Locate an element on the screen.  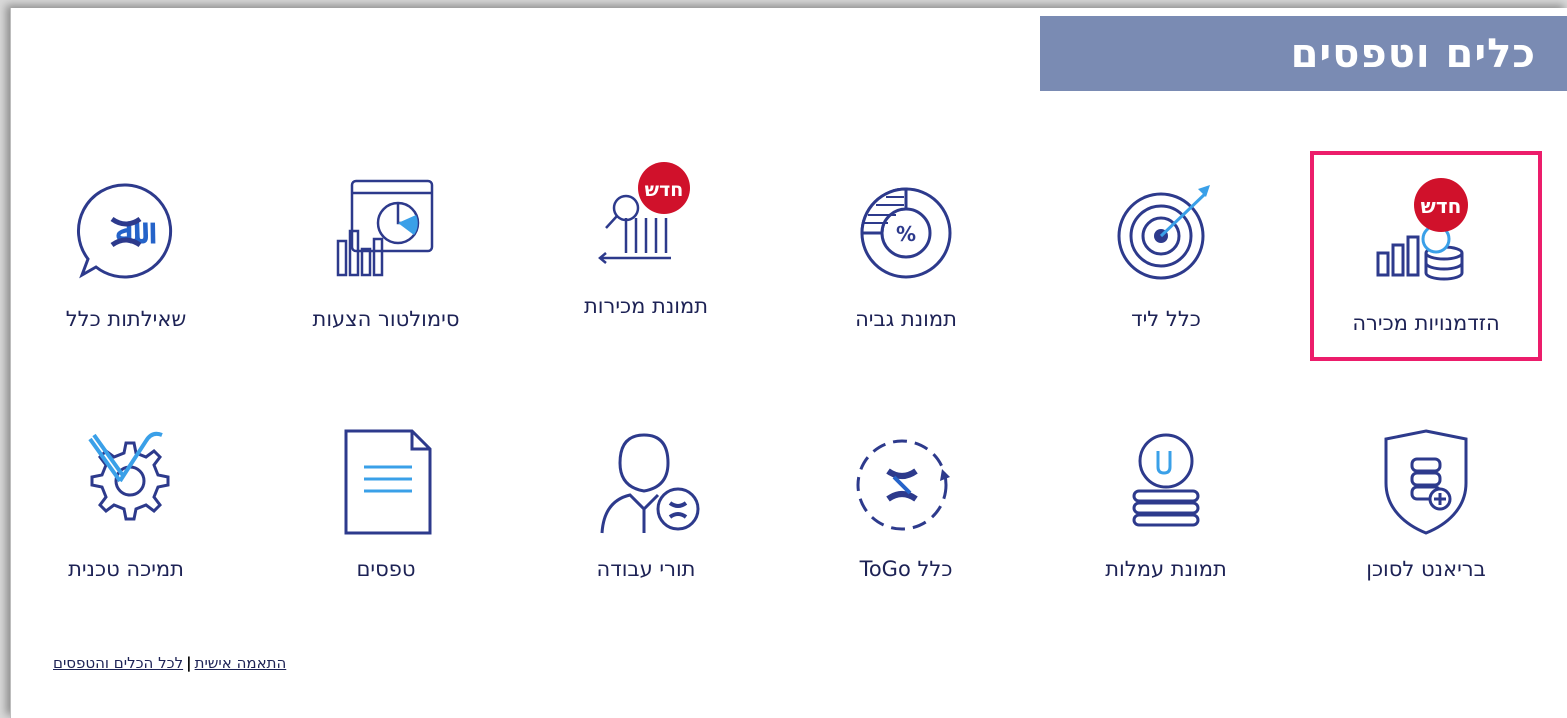
tile-label: כלל ליד is located at coordinates (1166, 319).